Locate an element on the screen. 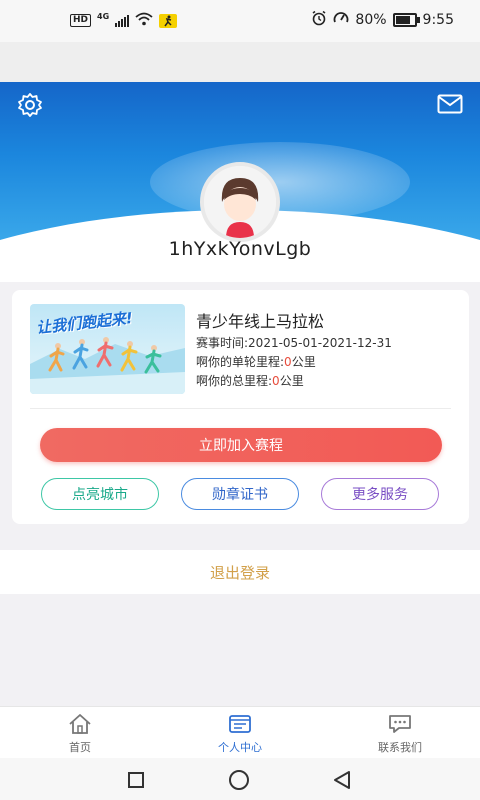 The width and height of the screenshot is (480, 800). profile-card-icon is located at coordinates (240, 724).